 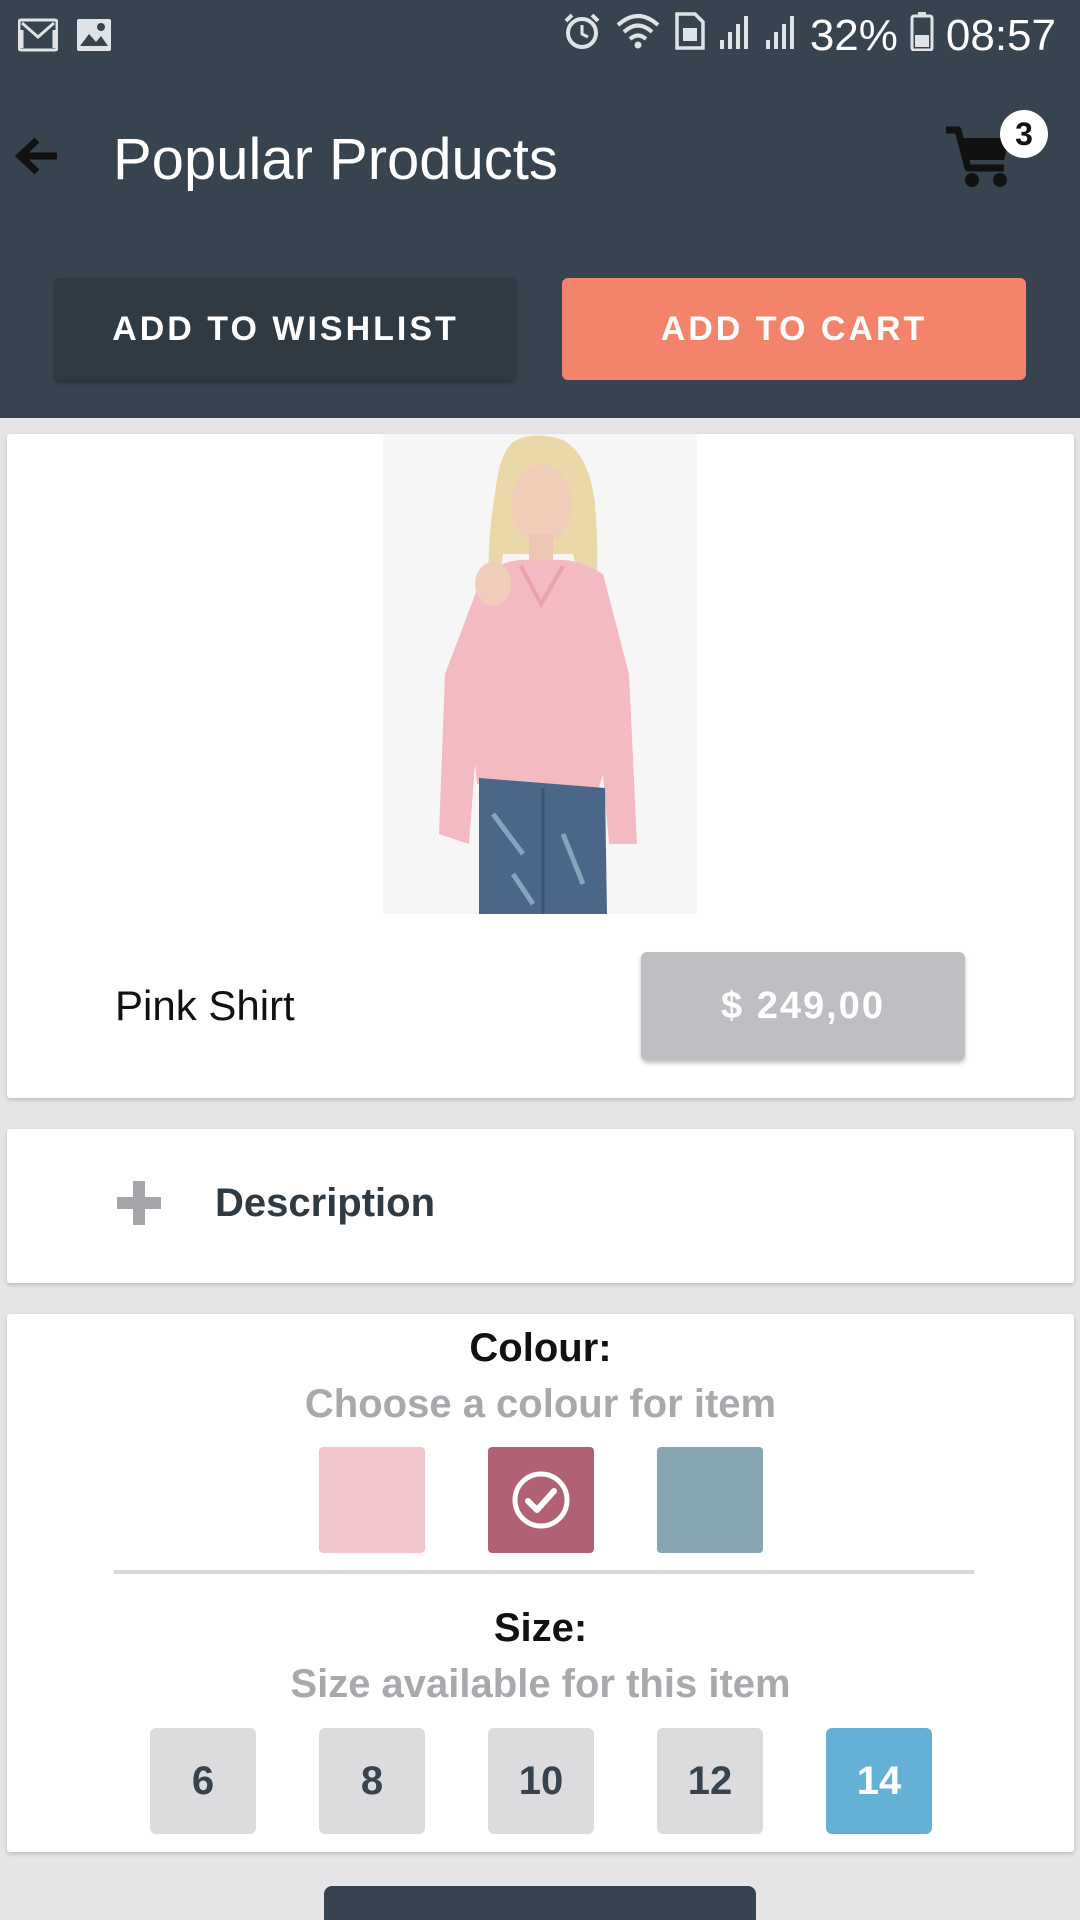 I want to click on description-label: Description, so click(x=325, y=1203).